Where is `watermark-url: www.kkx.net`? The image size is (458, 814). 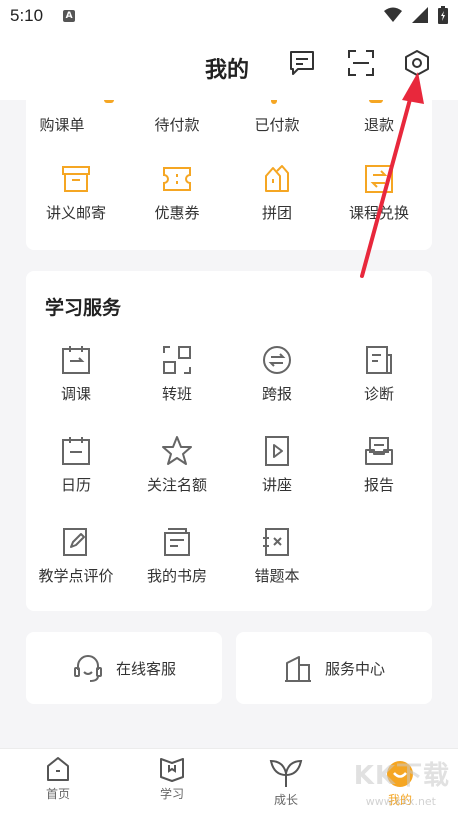
watermark-url: www.kkx.net is located at coordinates (400, 801).